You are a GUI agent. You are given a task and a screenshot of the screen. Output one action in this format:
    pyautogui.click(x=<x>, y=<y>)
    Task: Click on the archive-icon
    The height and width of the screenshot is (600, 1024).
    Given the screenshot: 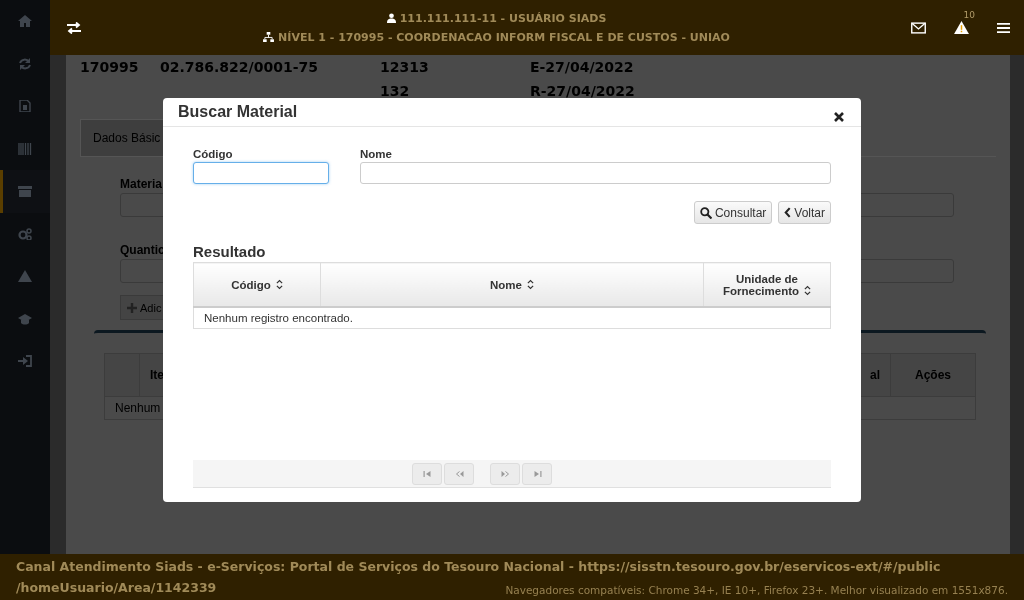 What is the action you would take?
    pyautogui.click(x=25, y=191)
    